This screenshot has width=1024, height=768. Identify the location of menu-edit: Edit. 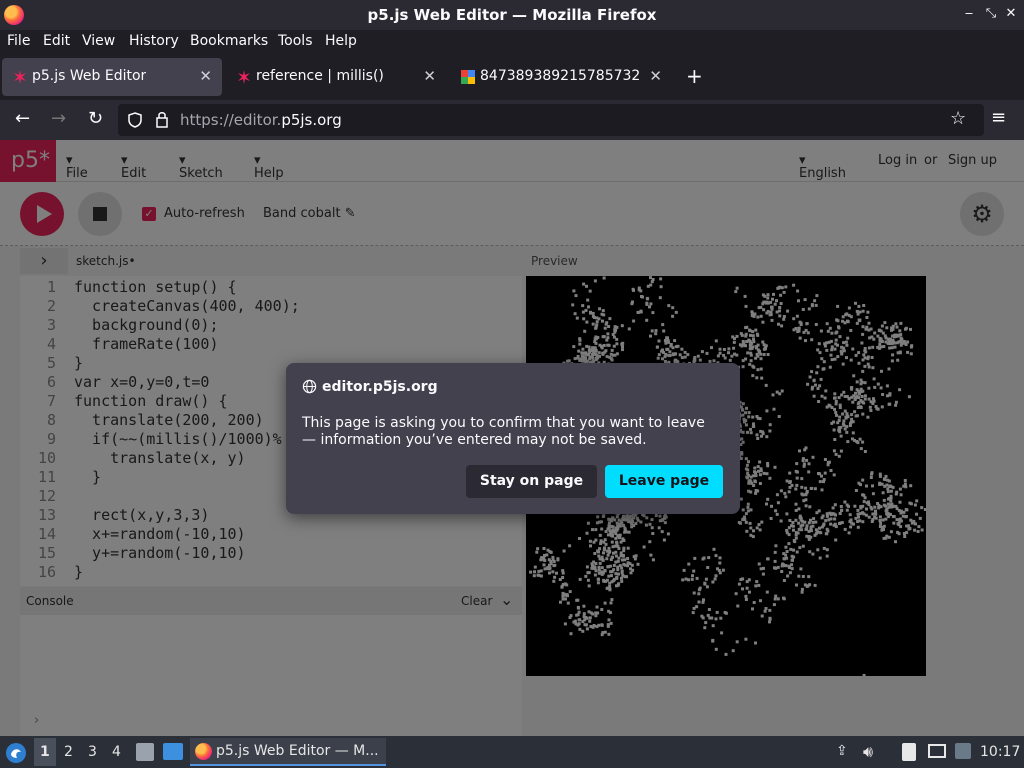
(56, 41).